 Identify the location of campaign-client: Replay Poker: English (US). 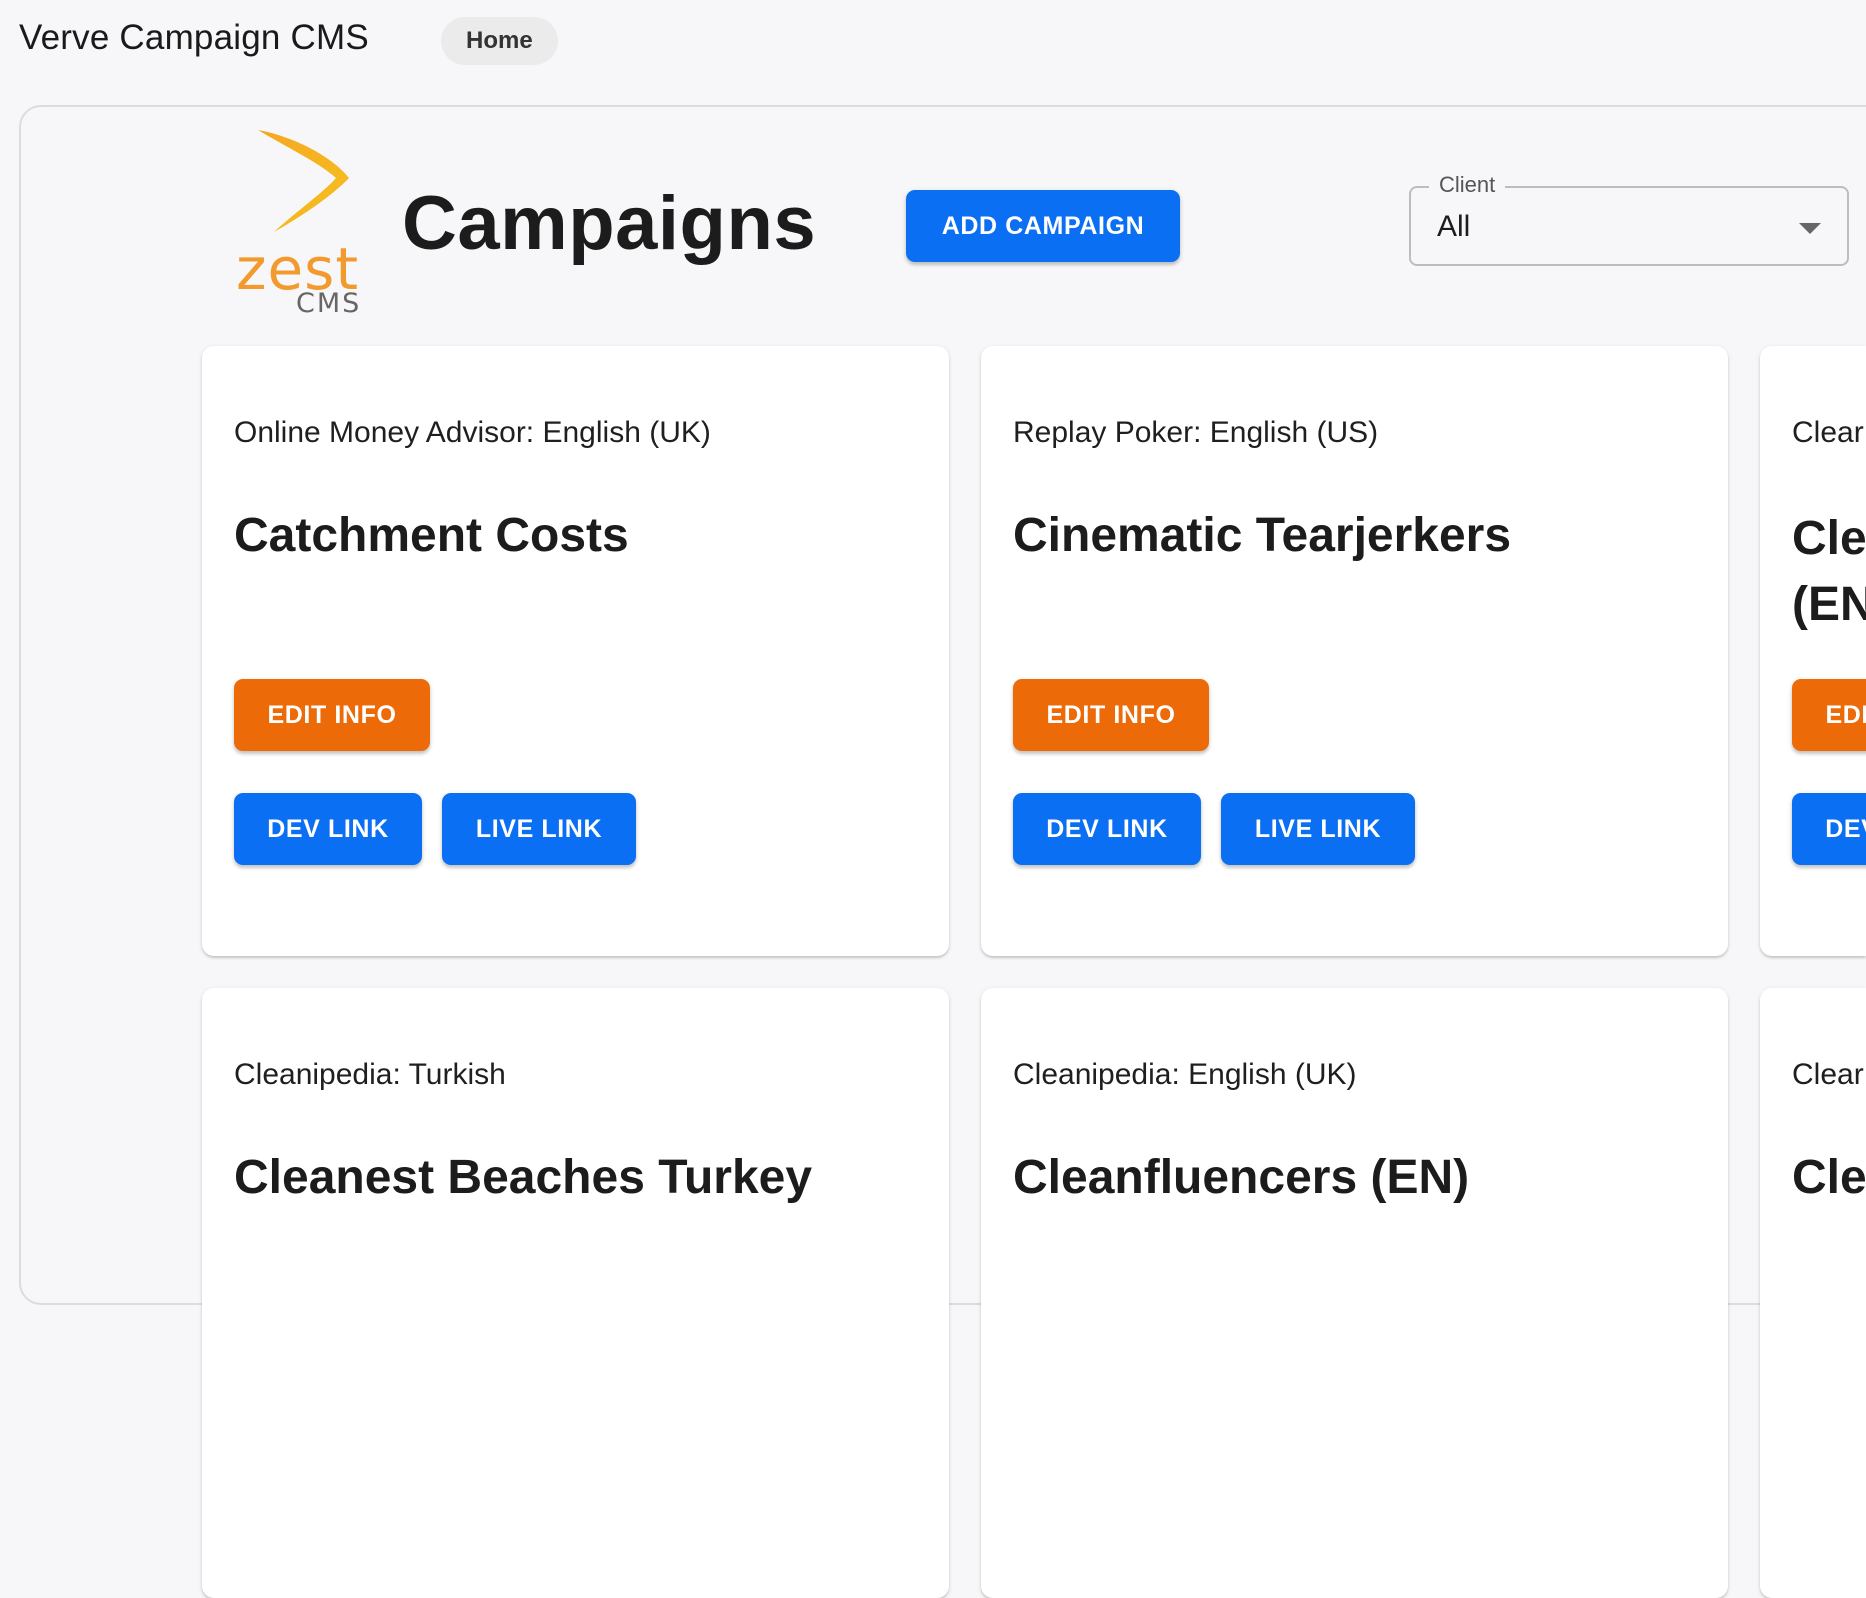
(1196, 432).